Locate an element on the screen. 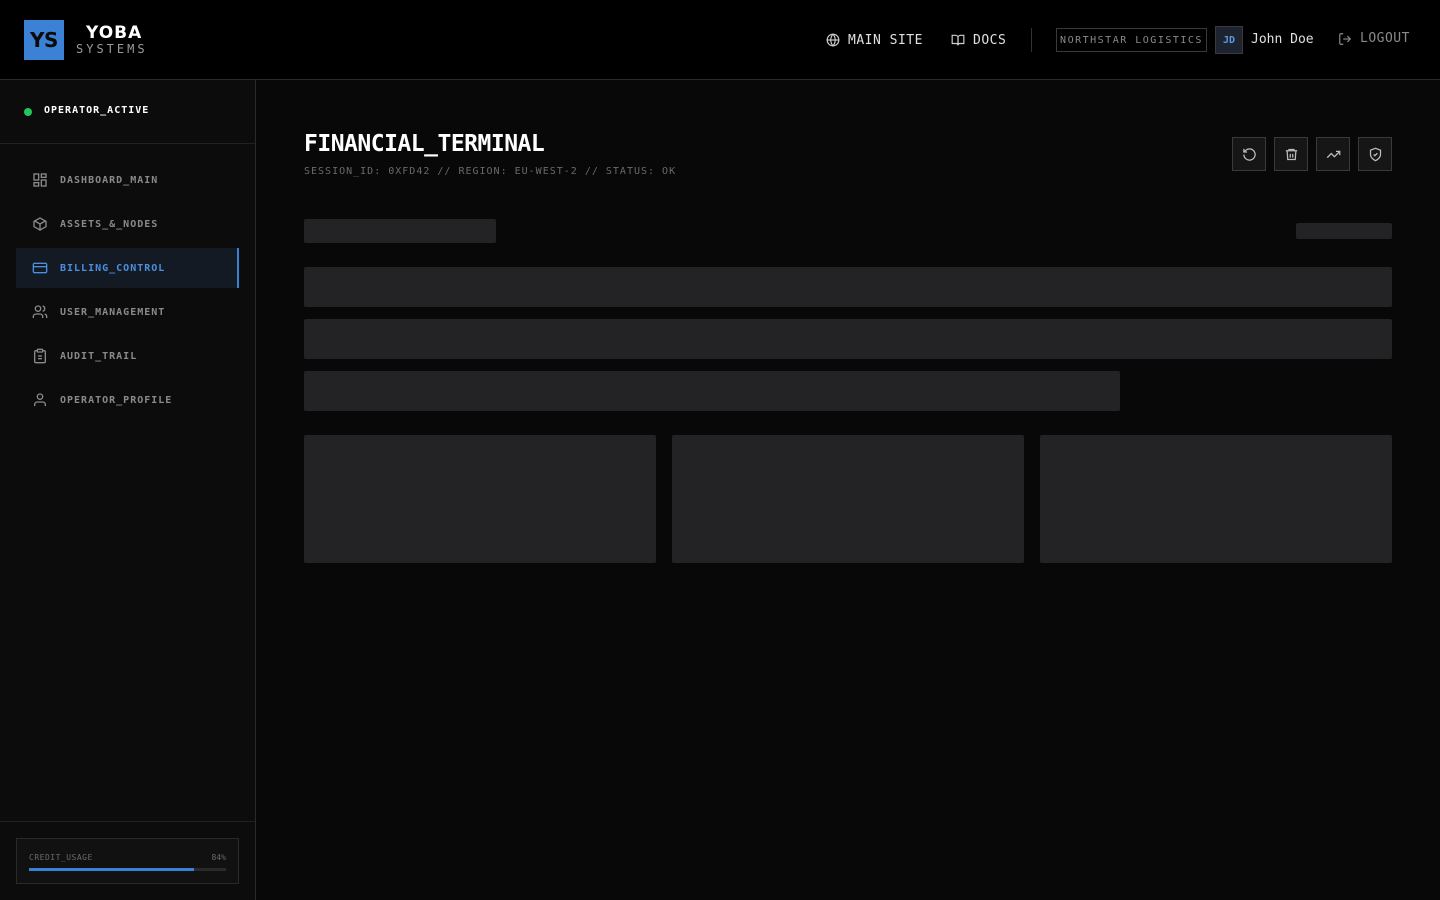 The width and height of the screenshot is (1440, 900). credit-usage-label: CREDIT_USAGE is located at coordinates (61, 857).